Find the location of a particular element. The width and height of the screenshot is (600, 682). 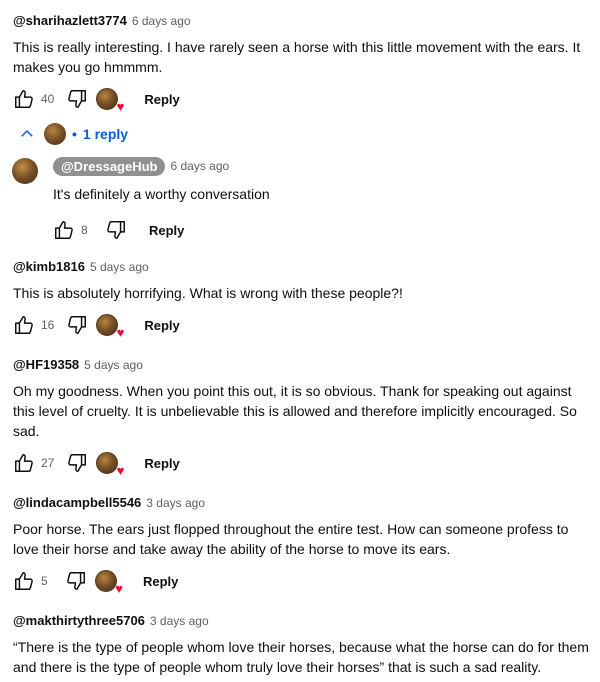

comment-meta: @makthirtythree5706 3 days ago is located at coordinates (302, 622).